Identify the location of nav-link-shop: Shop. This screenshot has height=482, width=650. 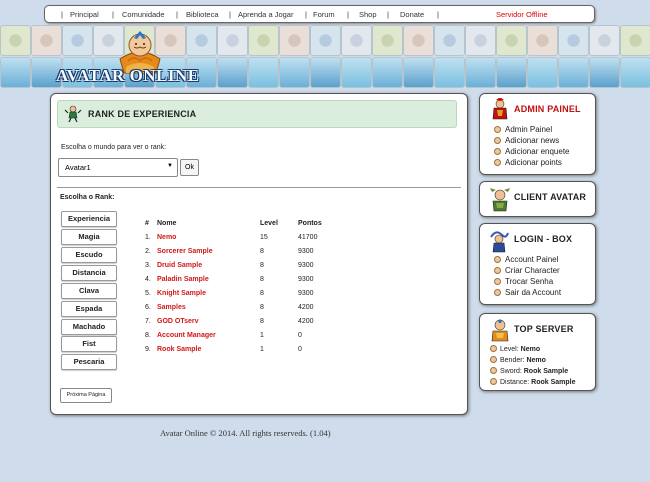
(368, 14).